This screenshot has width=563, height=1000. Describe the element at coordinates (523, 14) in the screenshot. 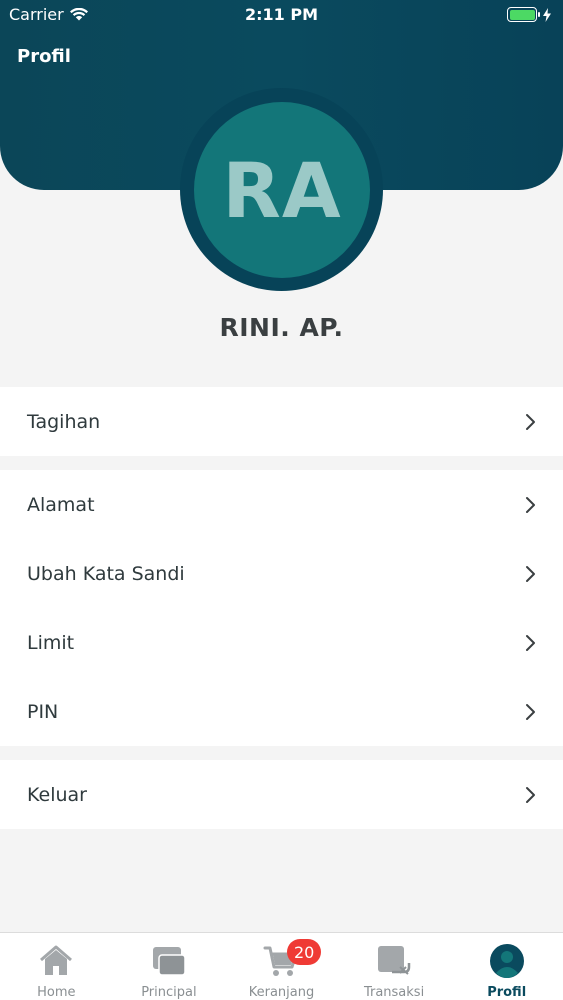

I see `battery-icon` at that location.